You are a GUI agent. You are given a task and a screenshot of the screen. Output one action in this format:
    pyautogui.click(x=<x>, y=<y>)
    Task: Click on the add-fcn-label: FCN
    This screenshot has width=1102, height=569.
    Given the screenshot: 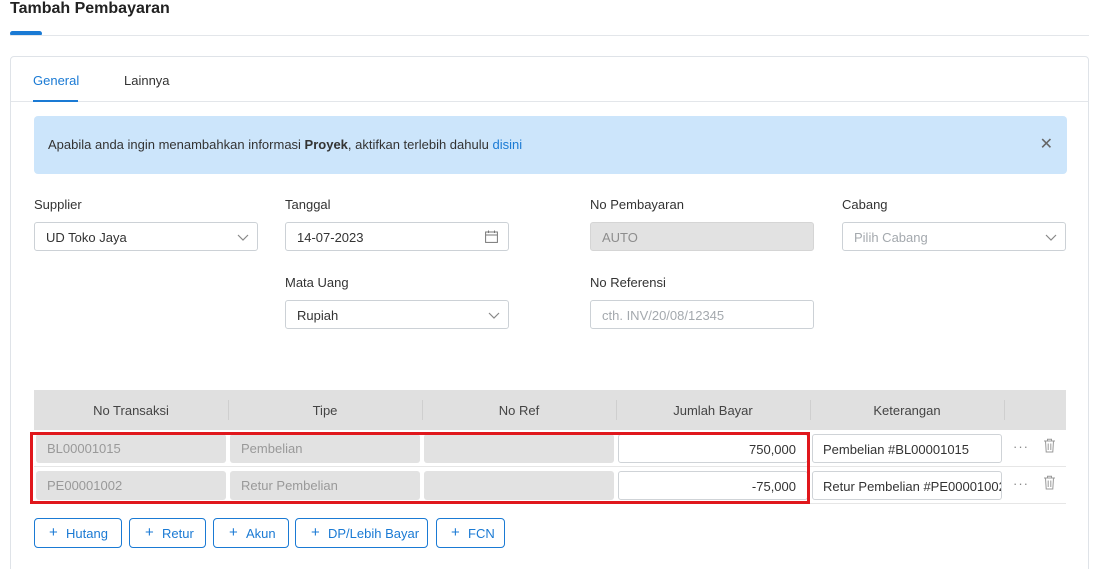 What is the action you would take?
    pyautogui.click(x=481, y=533)
    